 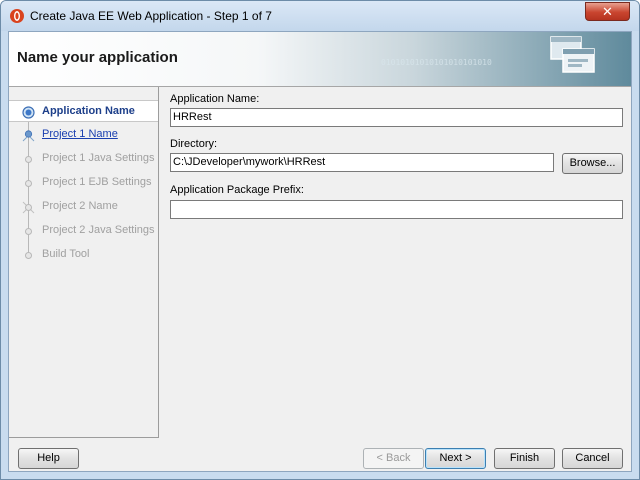 I want to click on step-application-name: Application Name, so click(x=83, y=111).